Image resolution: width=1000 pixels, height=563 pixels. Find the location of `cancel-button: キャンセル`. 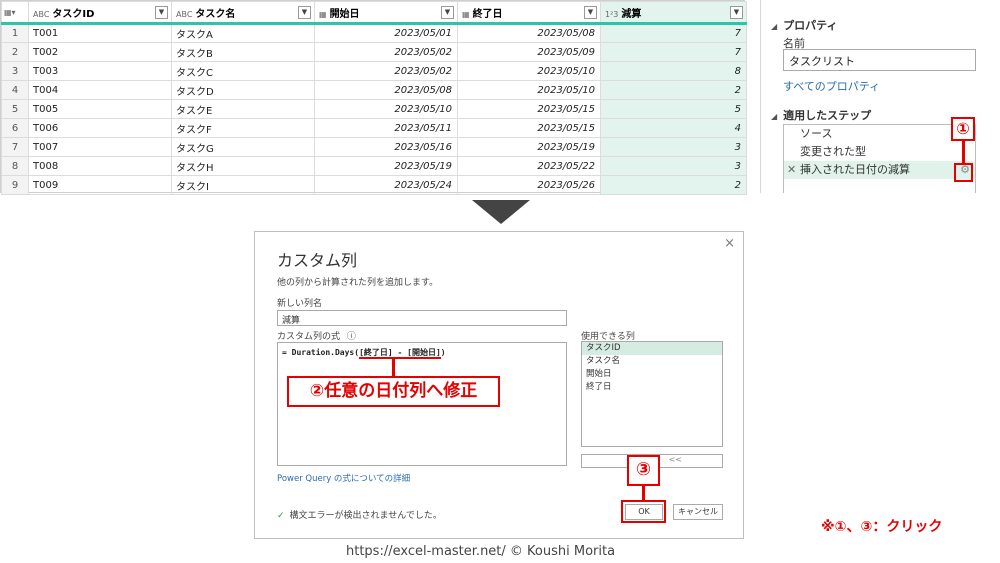

cancel-button: キャンセル is located at coordinates (698, 512).